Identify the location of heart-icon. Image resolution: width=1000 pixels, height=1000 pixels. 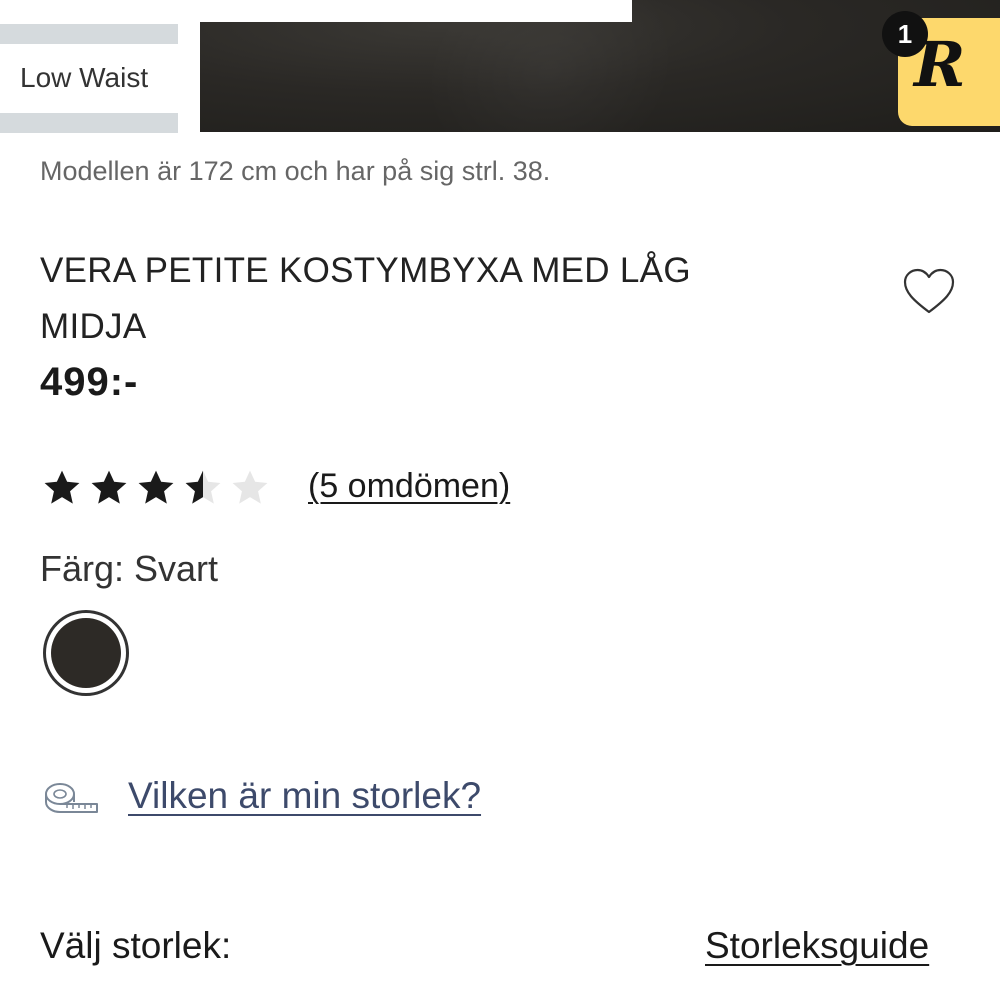
(929, 292).